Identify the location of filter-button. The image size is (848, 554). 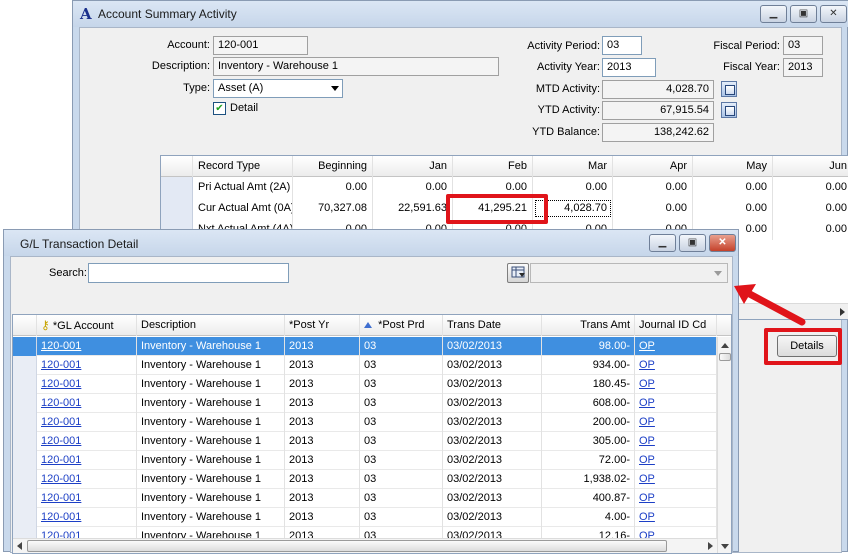
(518, 273).